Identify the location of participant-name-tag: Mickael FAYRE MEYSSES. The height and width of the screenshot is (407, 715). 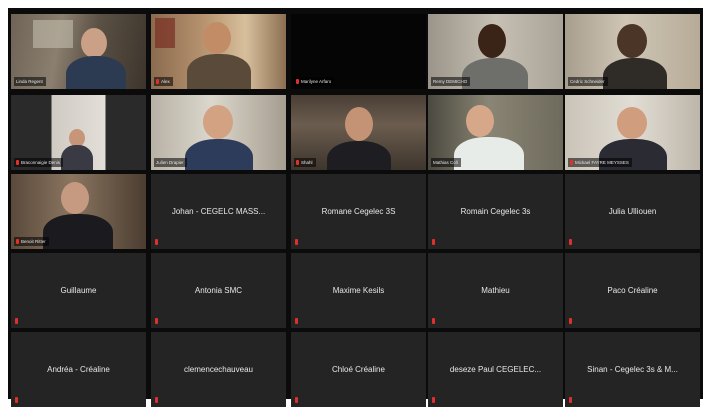
(600, 162).